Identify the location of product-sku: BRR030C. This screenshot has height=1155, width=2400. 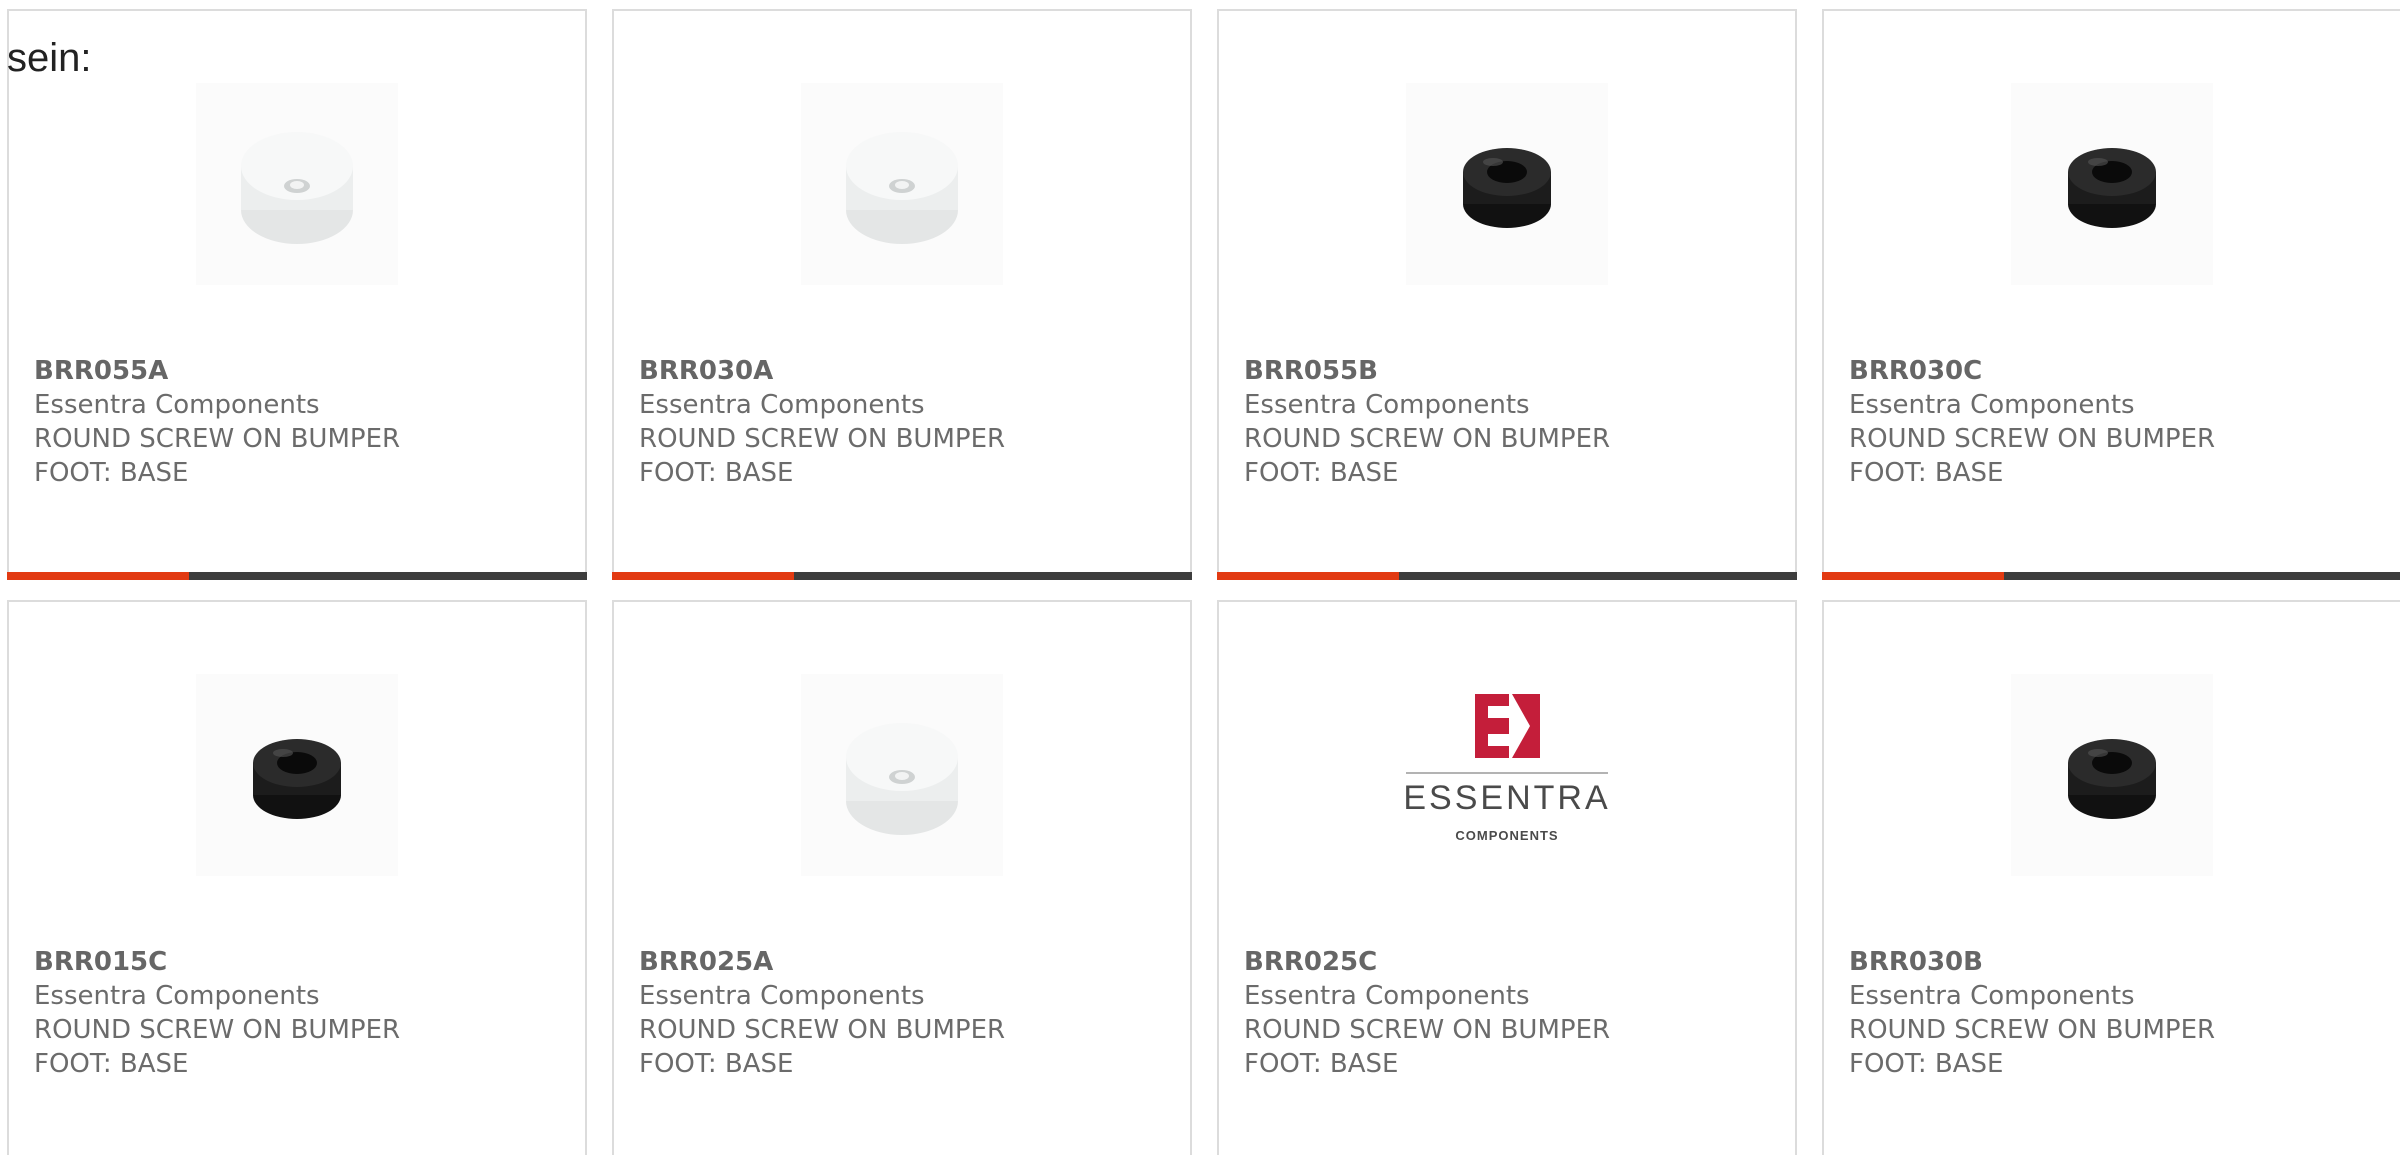
(2114, 371).